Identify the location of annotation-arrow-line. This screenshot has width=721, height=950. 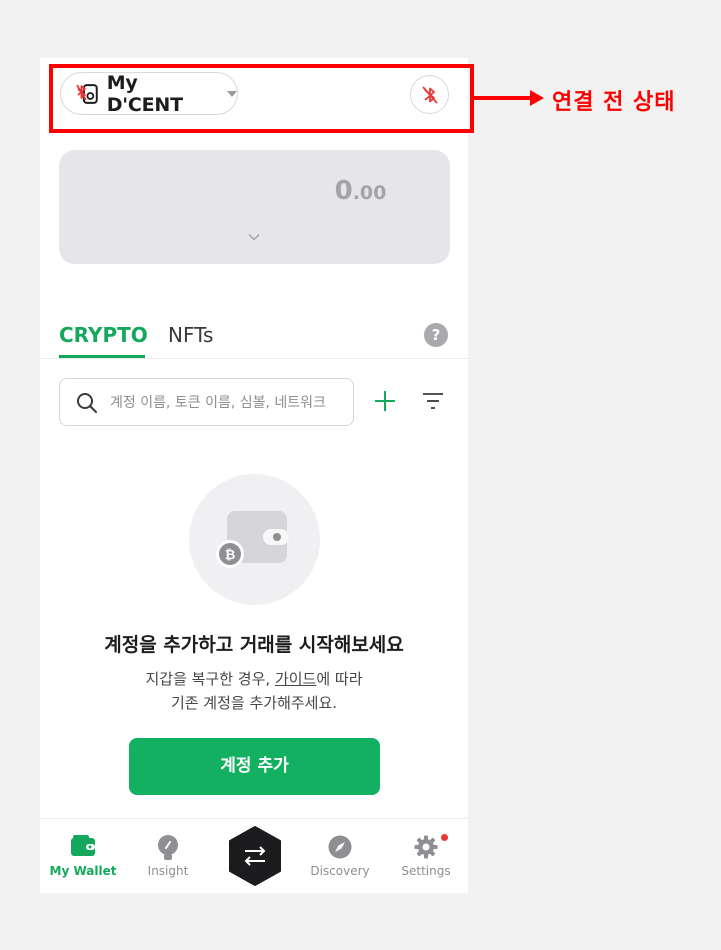
(503, 98).